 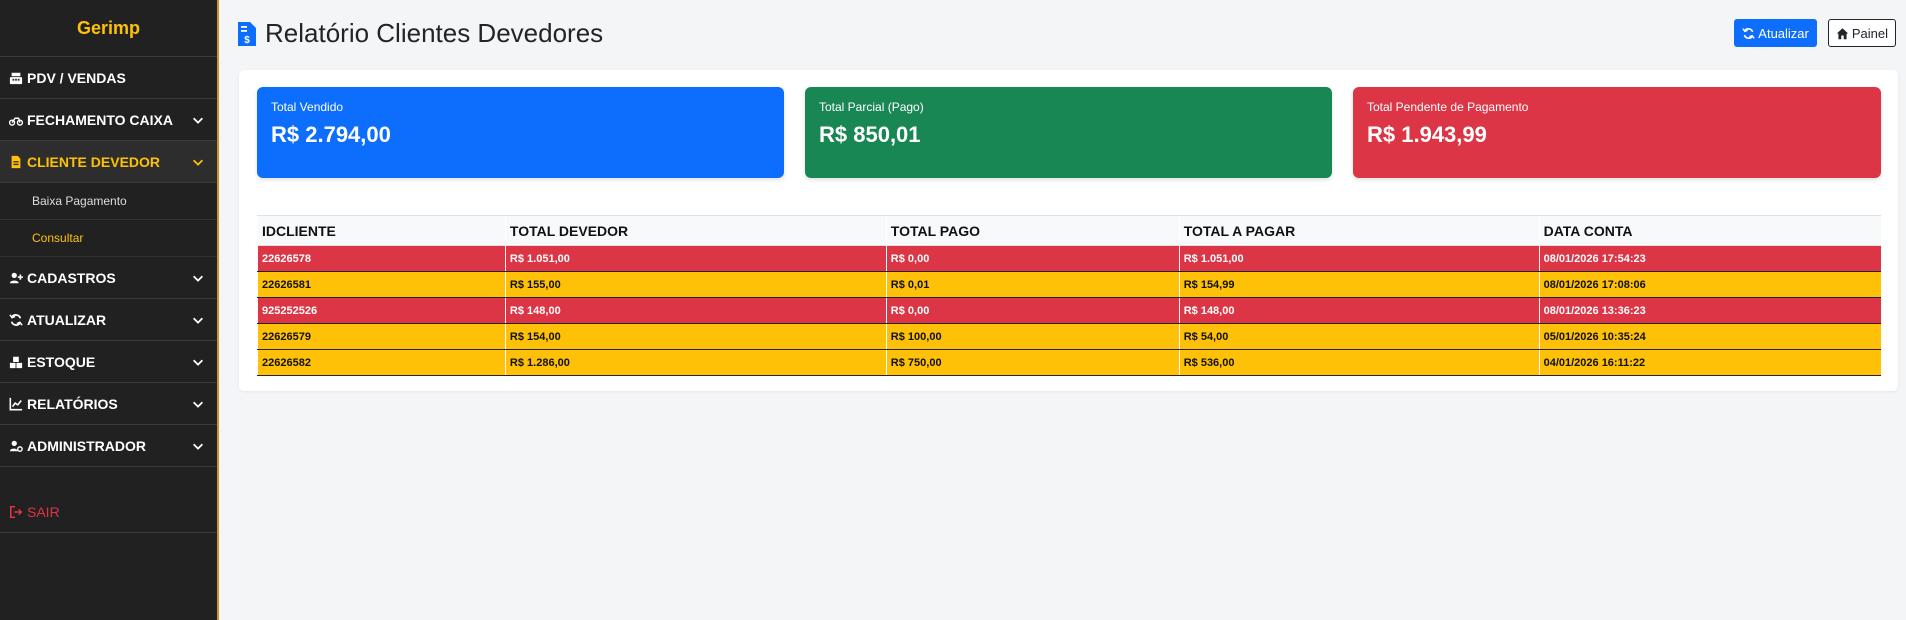 I want to click on sidebar-subitem-consultar: Consultar, so click(x=108, y=238).